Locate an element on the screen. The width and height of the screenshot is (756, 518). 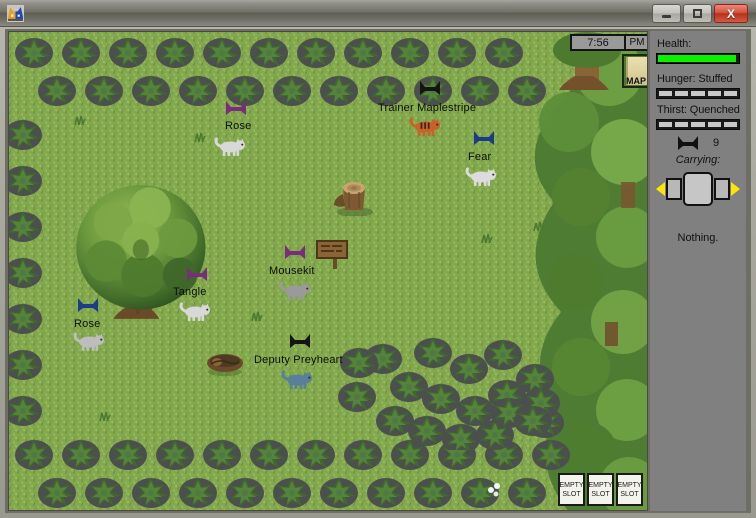
carry-next-arrow-icon is located at coordinates (735, 189).